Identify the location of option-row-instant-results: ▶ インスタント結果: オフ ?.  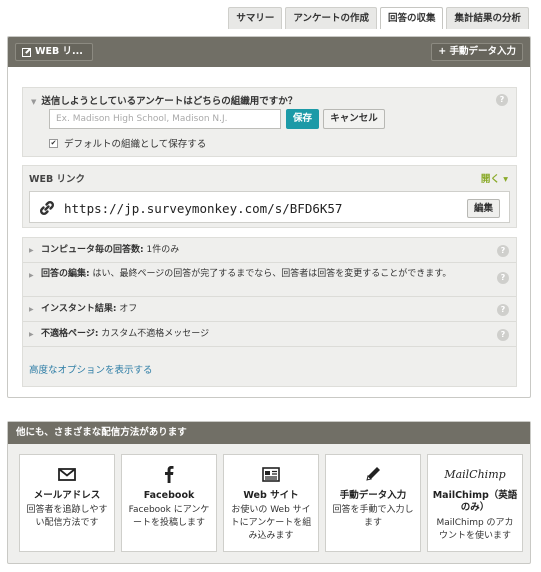
(269, 309).